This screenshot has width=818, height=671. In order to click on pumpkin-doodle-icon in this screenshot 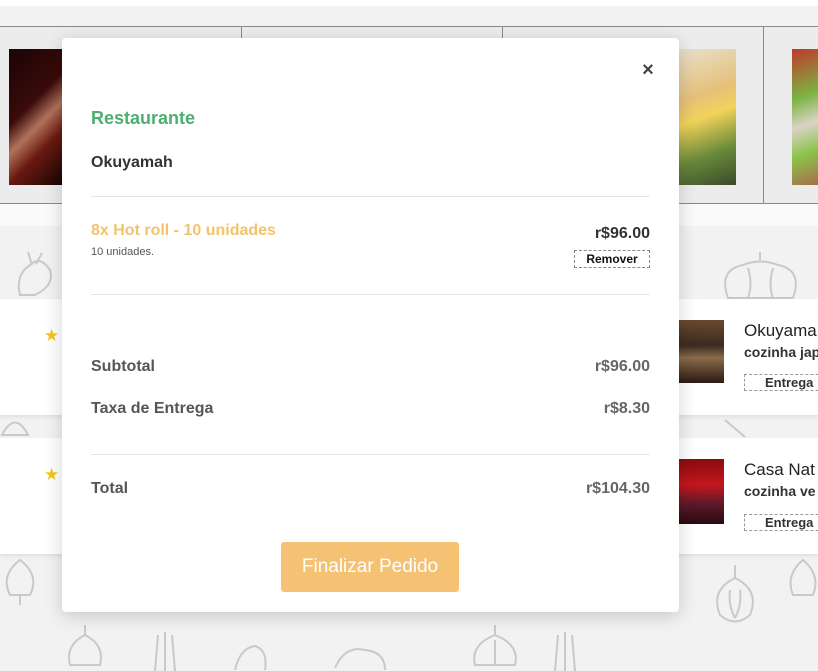, I will do `click(760, 275)`.